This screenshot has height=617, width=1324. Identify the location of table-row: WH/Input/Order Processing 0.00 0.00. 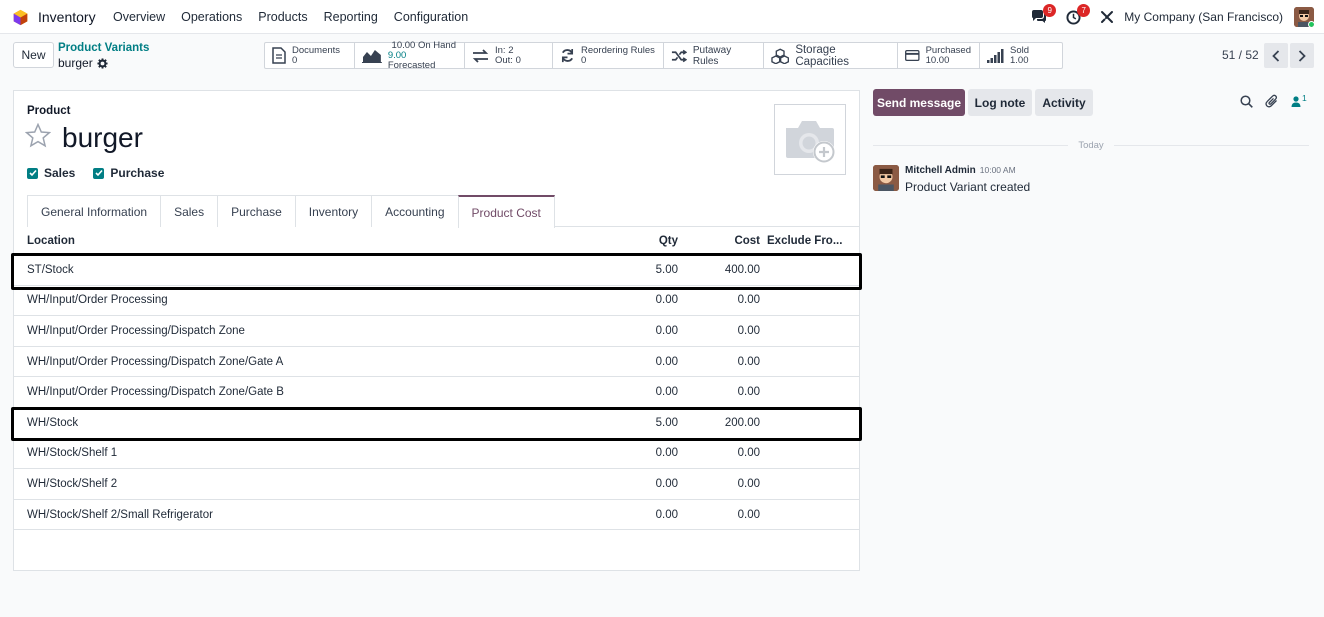
(436, 301).